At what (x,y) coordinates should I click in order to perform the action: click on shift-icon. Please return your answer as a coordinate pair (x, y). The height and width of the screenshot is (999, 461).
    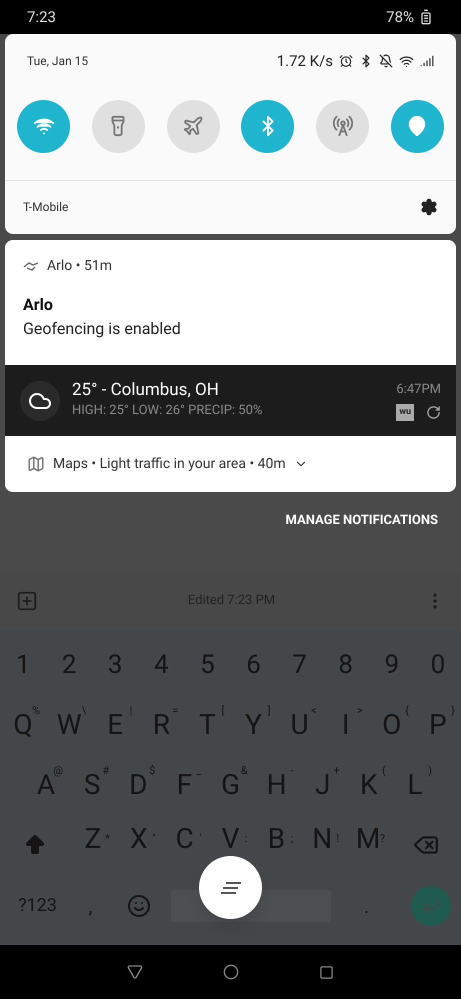
    Looking at the image, I should click on (35, 844).